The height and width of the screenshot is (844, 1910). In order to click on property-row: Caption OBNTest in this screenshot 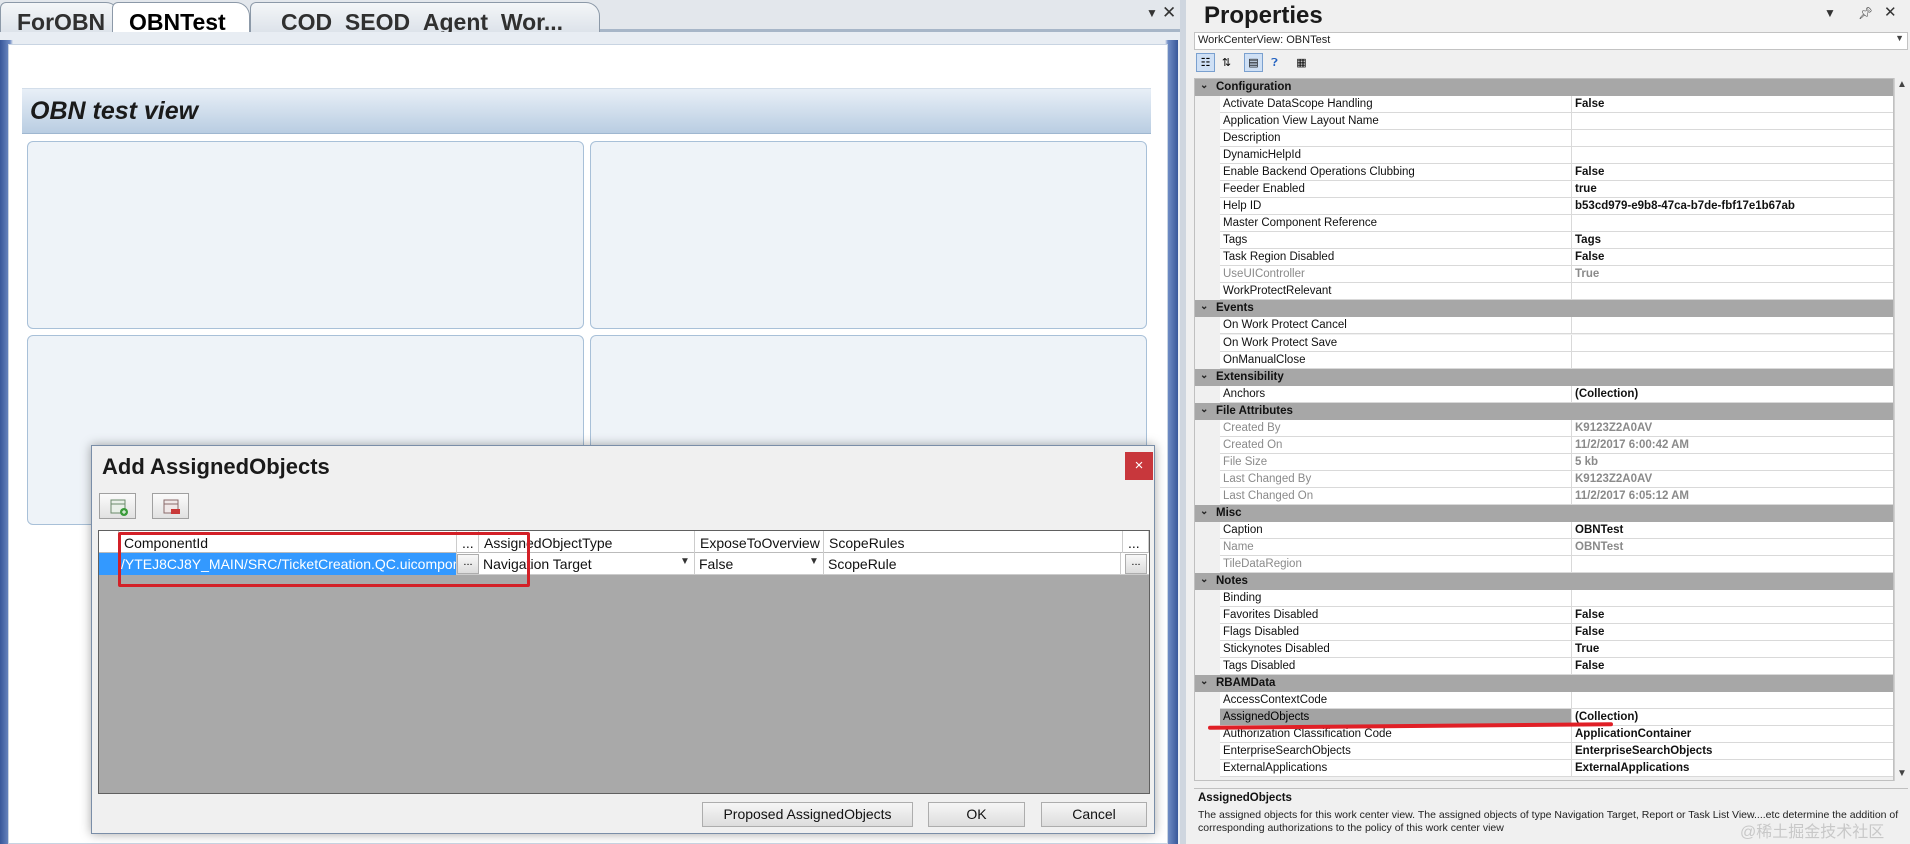, I will do `click(1544, 530)`.